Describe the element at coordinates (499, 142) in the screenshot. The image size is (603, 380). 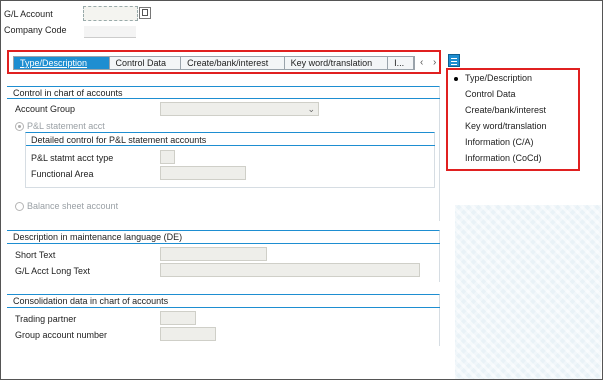
I see `menu-item-information-ca: Information (C/A)` at that location.